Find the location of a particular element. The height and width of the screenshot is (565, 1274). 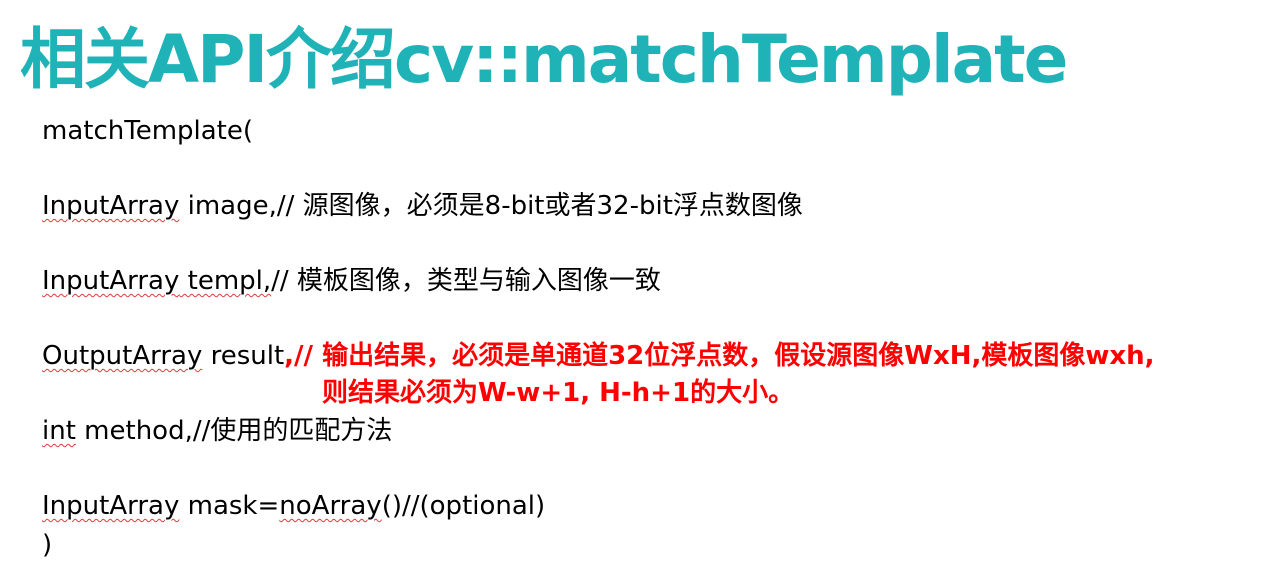

param-type: int is located at coordinates (59, 431).